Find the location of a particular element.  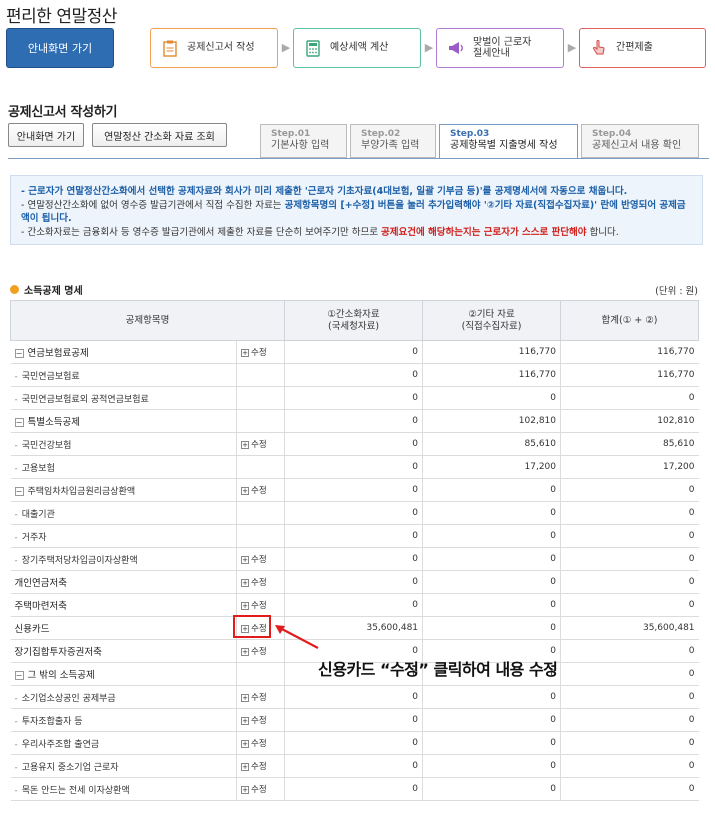

table-row: 개인연금저축 + 수정 0 0 0 is located at coordinates (354, 582).